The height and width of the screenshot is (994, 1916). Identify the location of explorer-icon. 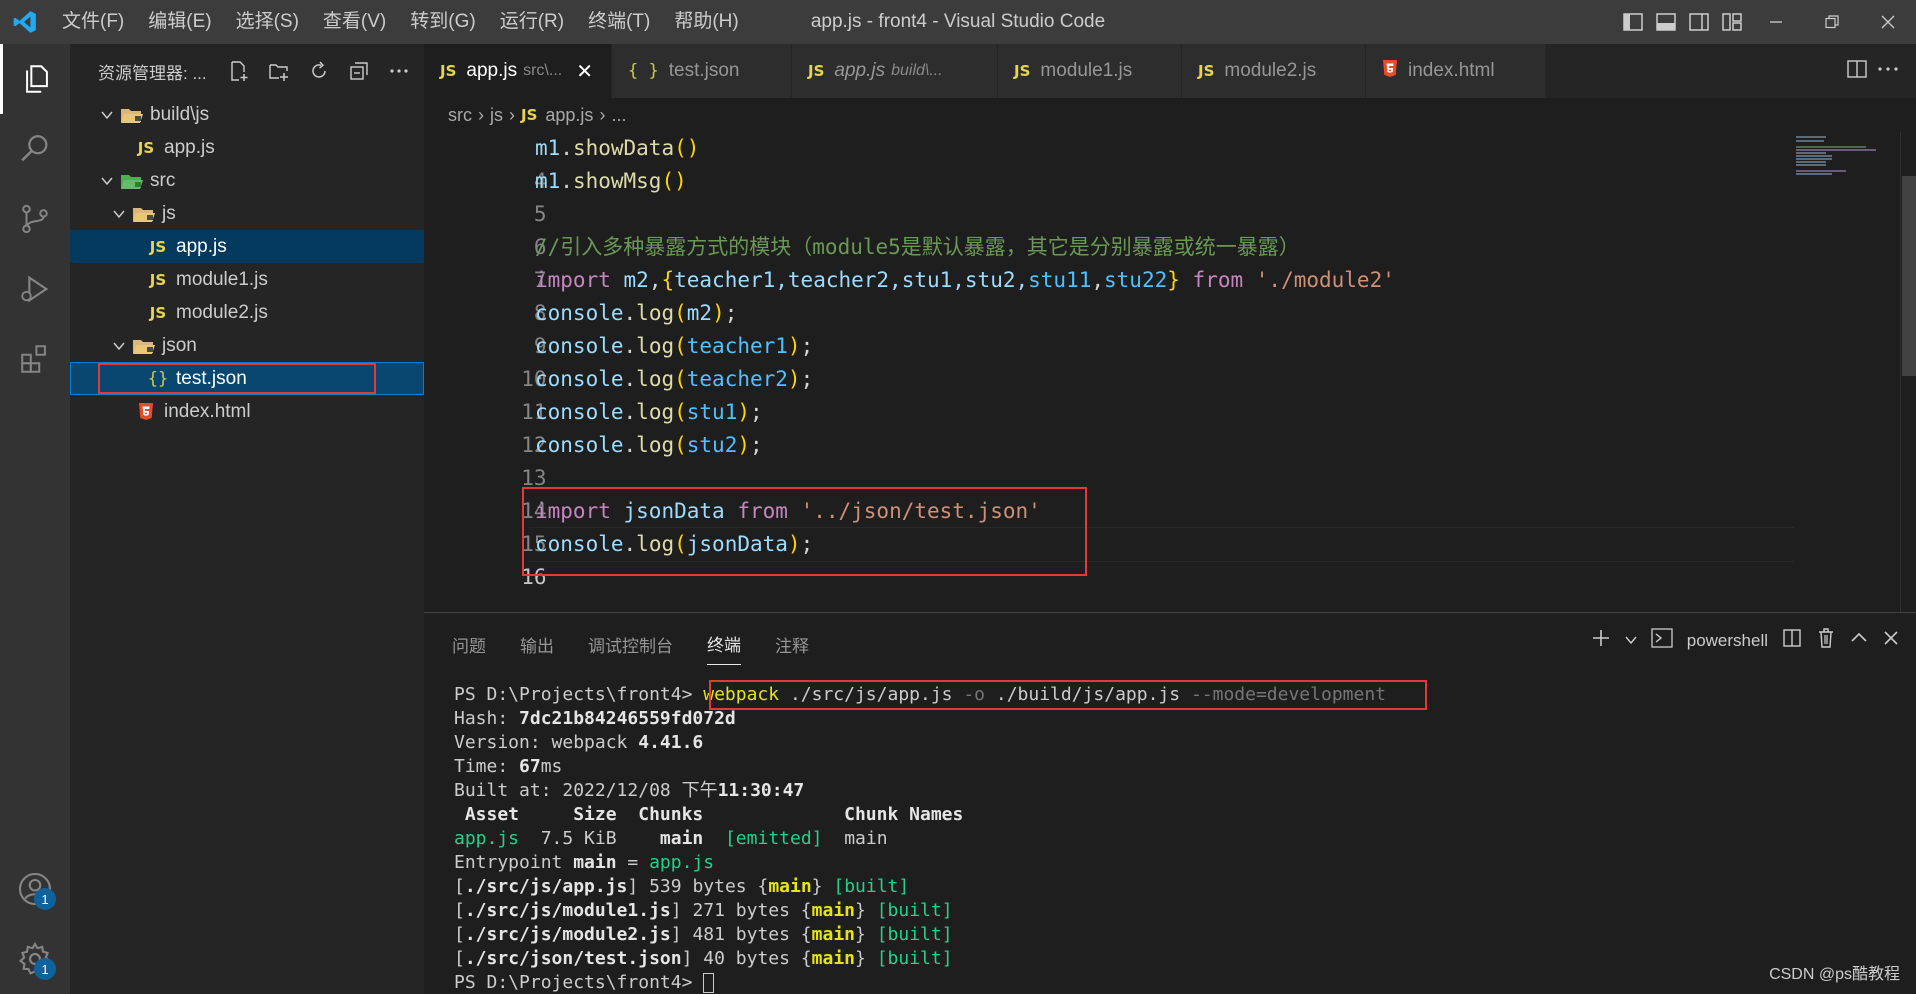
(35, 79).